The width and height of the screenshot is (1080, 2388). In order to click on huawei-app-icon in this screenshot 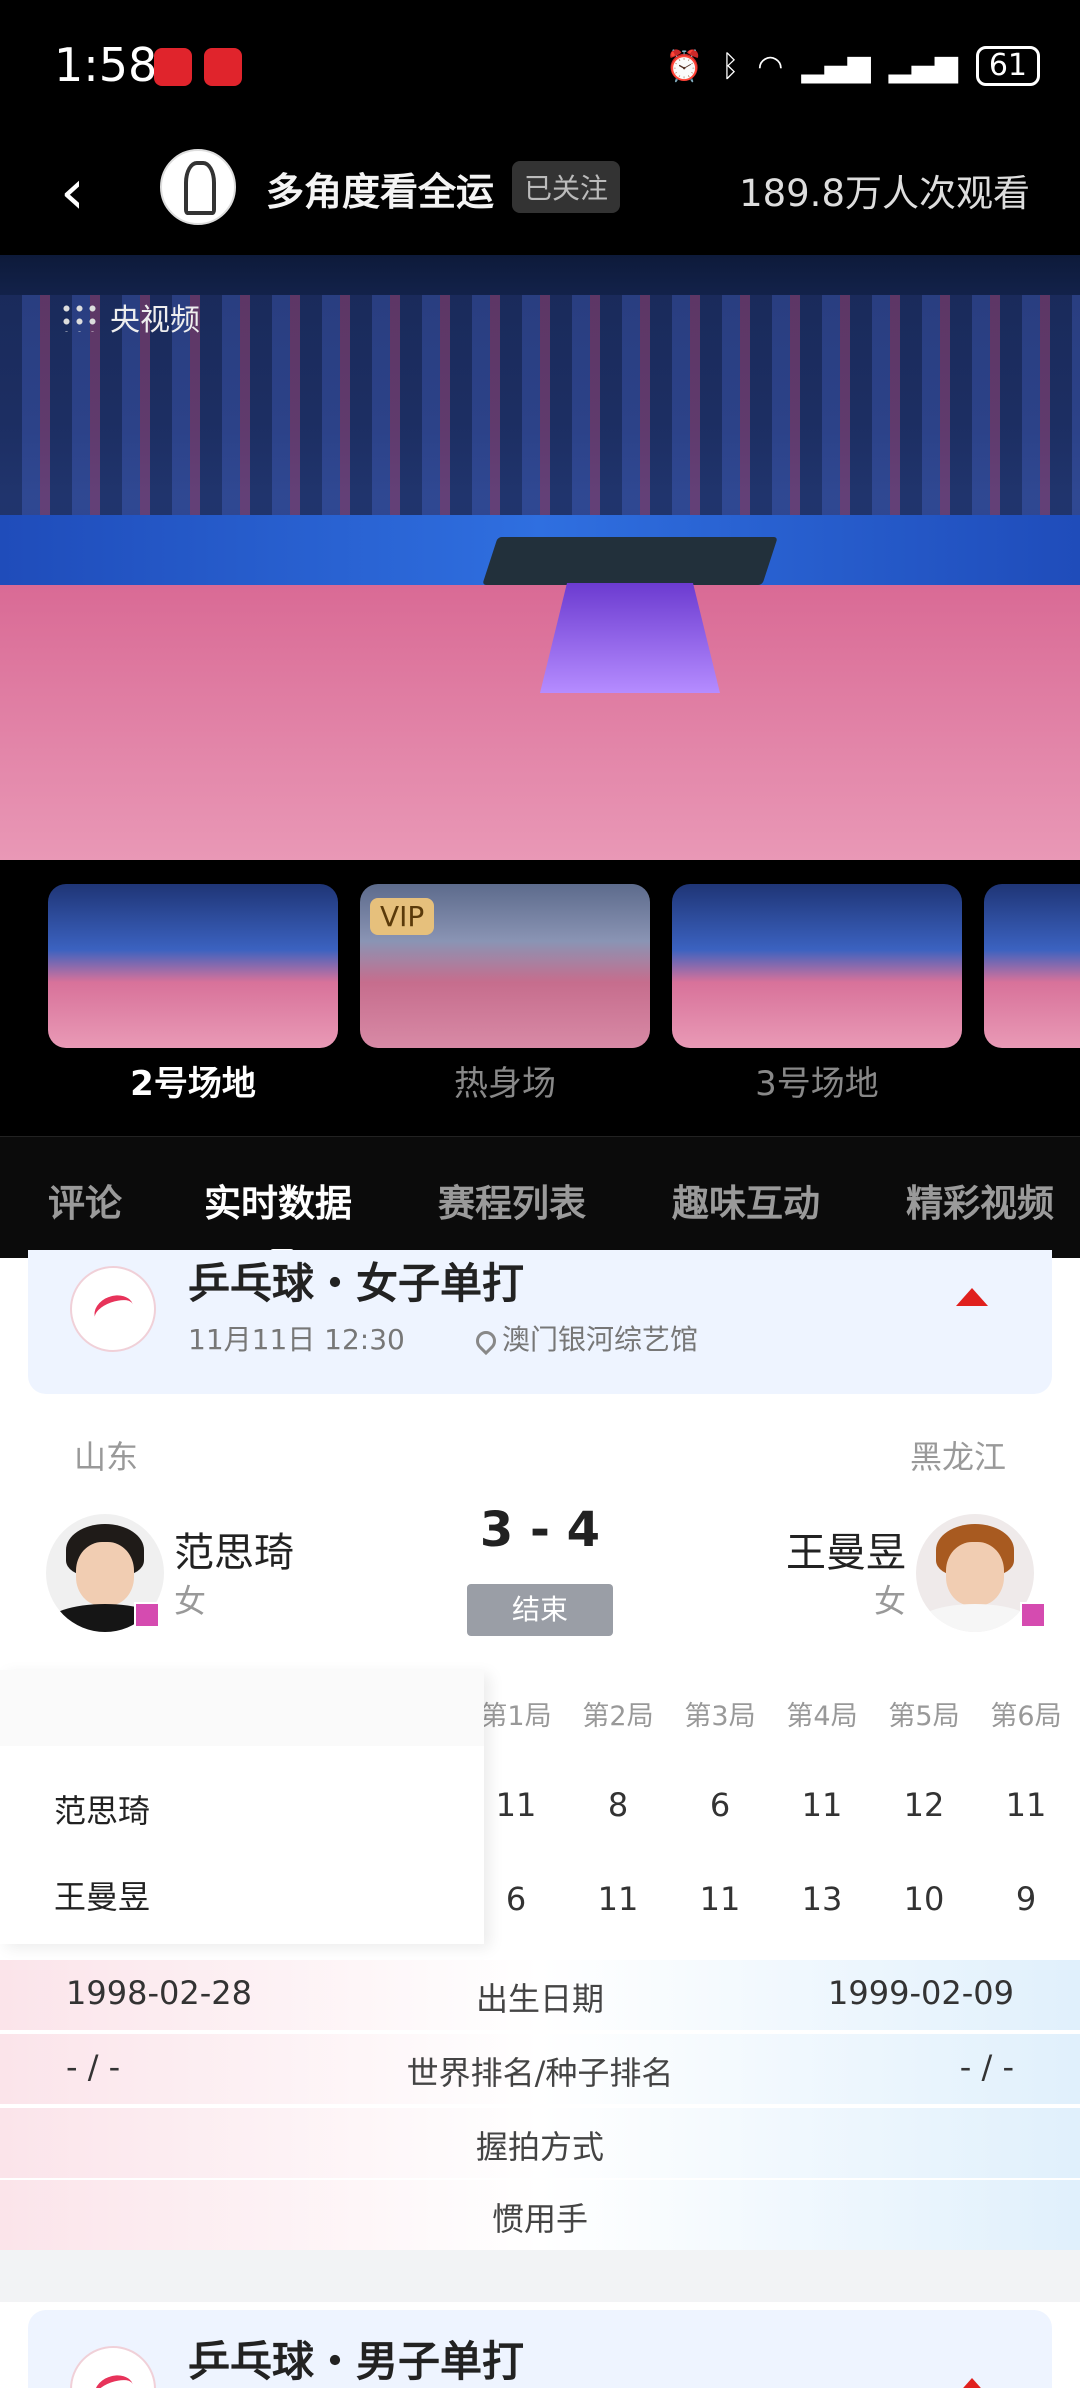, I will do `click(173, 67)`.